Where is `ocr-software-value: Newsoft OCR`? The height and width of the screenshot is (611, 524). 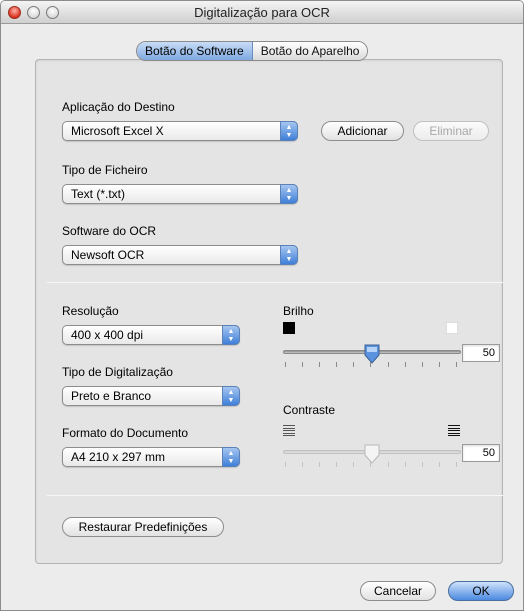 ocr-software-value: Newsoft OCR is located at coordinates (108, 255).